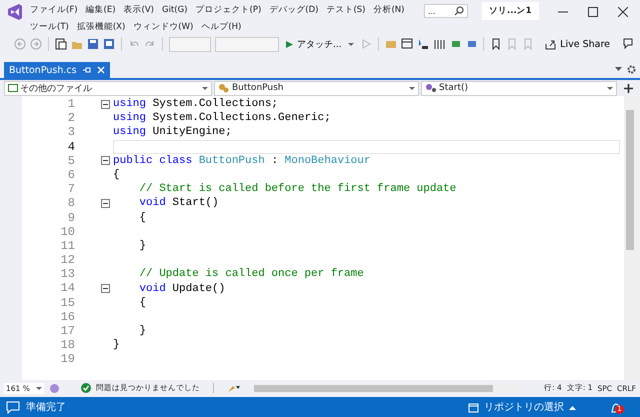 Image resolution: width=640 pixels, height=417 pixels. Describe the element at coordinates (86, 388) in the screenshot. I see `check-circle-icon` at that location.